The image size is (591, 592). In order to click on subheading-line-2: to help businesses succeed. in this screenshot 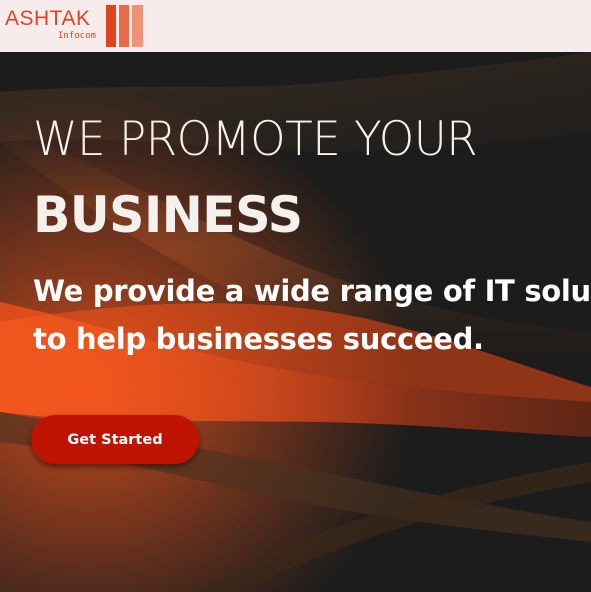, I will do `click(258, 339)`.